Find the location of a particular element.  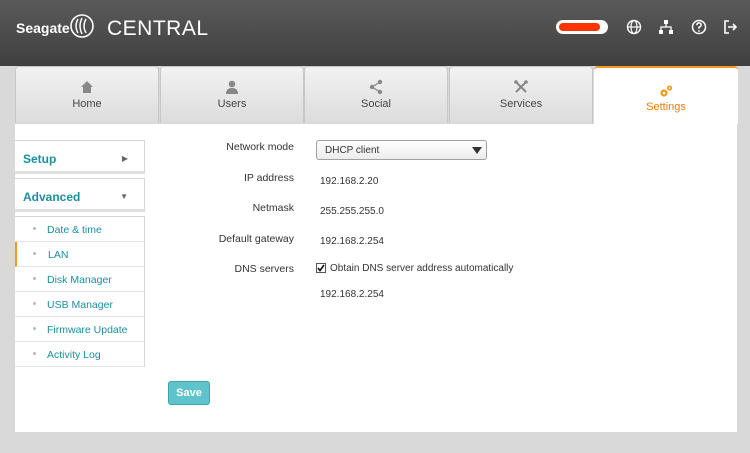

chevron-down-icon: ▼ is located at coordinates (124, 196).